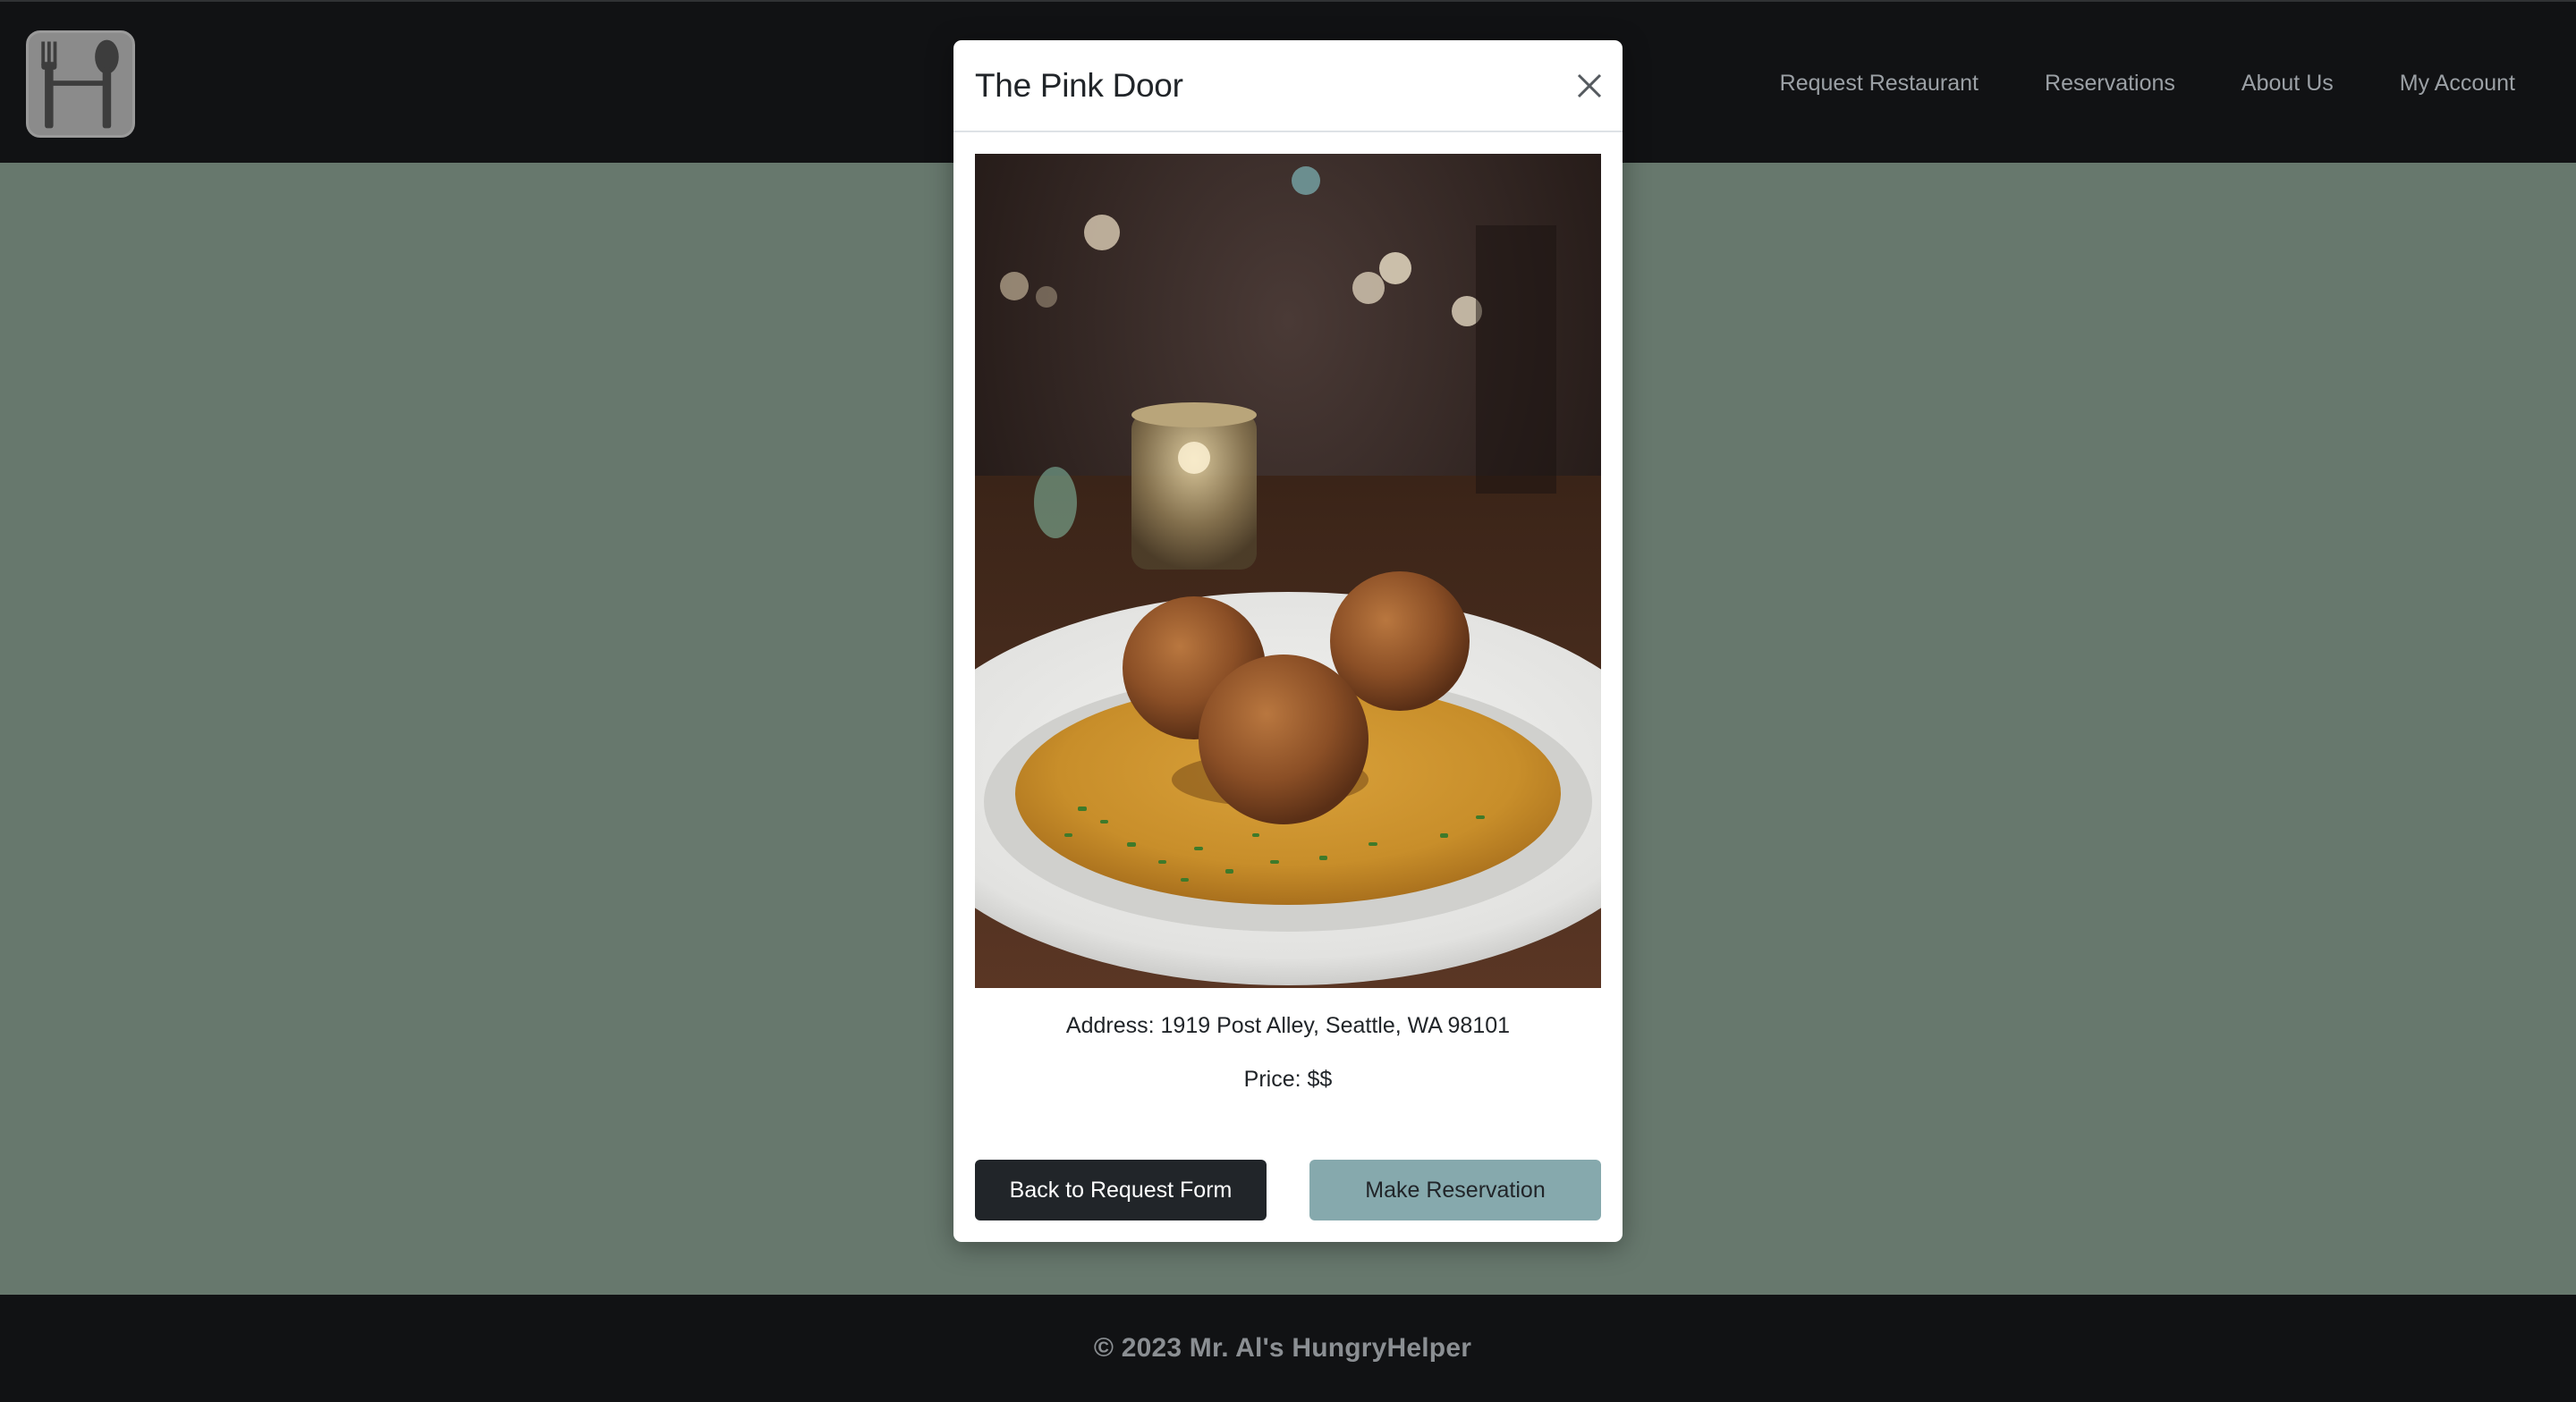 The width and height of the screenshot is (2576, 1402). I want to click on nav-reservations: Reservations, so click(2110, 84).